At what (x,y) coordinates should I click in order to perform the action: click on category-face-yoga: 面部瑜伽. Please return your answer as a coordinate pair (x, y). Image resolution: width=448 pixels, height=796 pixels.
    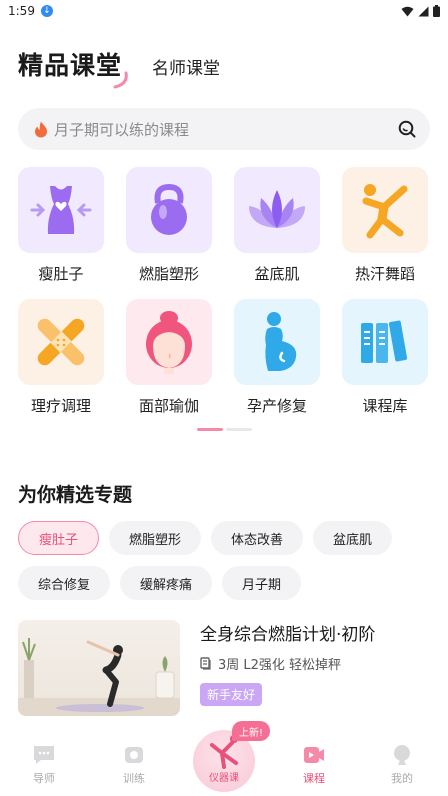
    Looking at the image, I should click on (169, 365).